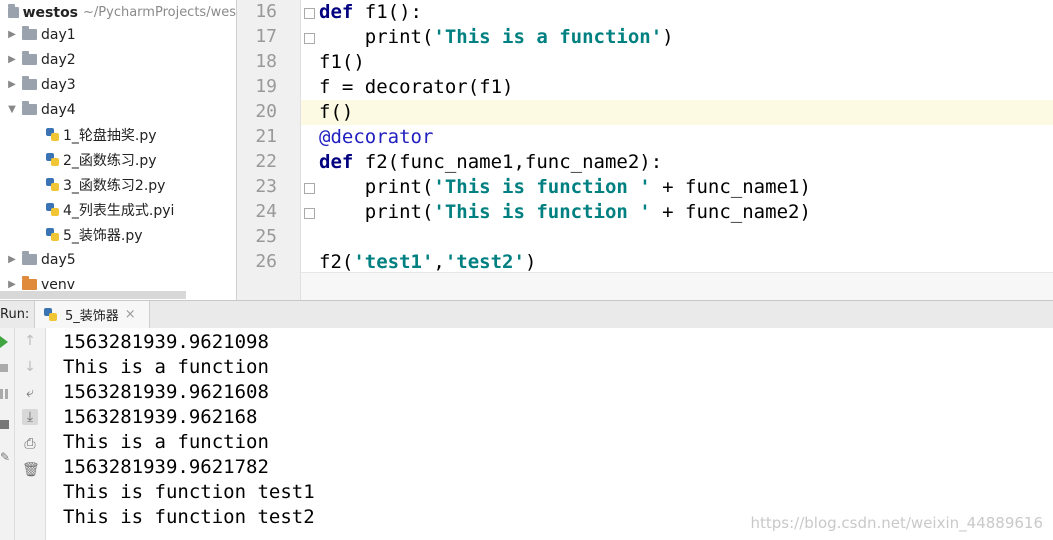 The height and width of the screenshot is (540, 1053). I want to click on console-line: 1563281939.9621098, so click(166, 342).